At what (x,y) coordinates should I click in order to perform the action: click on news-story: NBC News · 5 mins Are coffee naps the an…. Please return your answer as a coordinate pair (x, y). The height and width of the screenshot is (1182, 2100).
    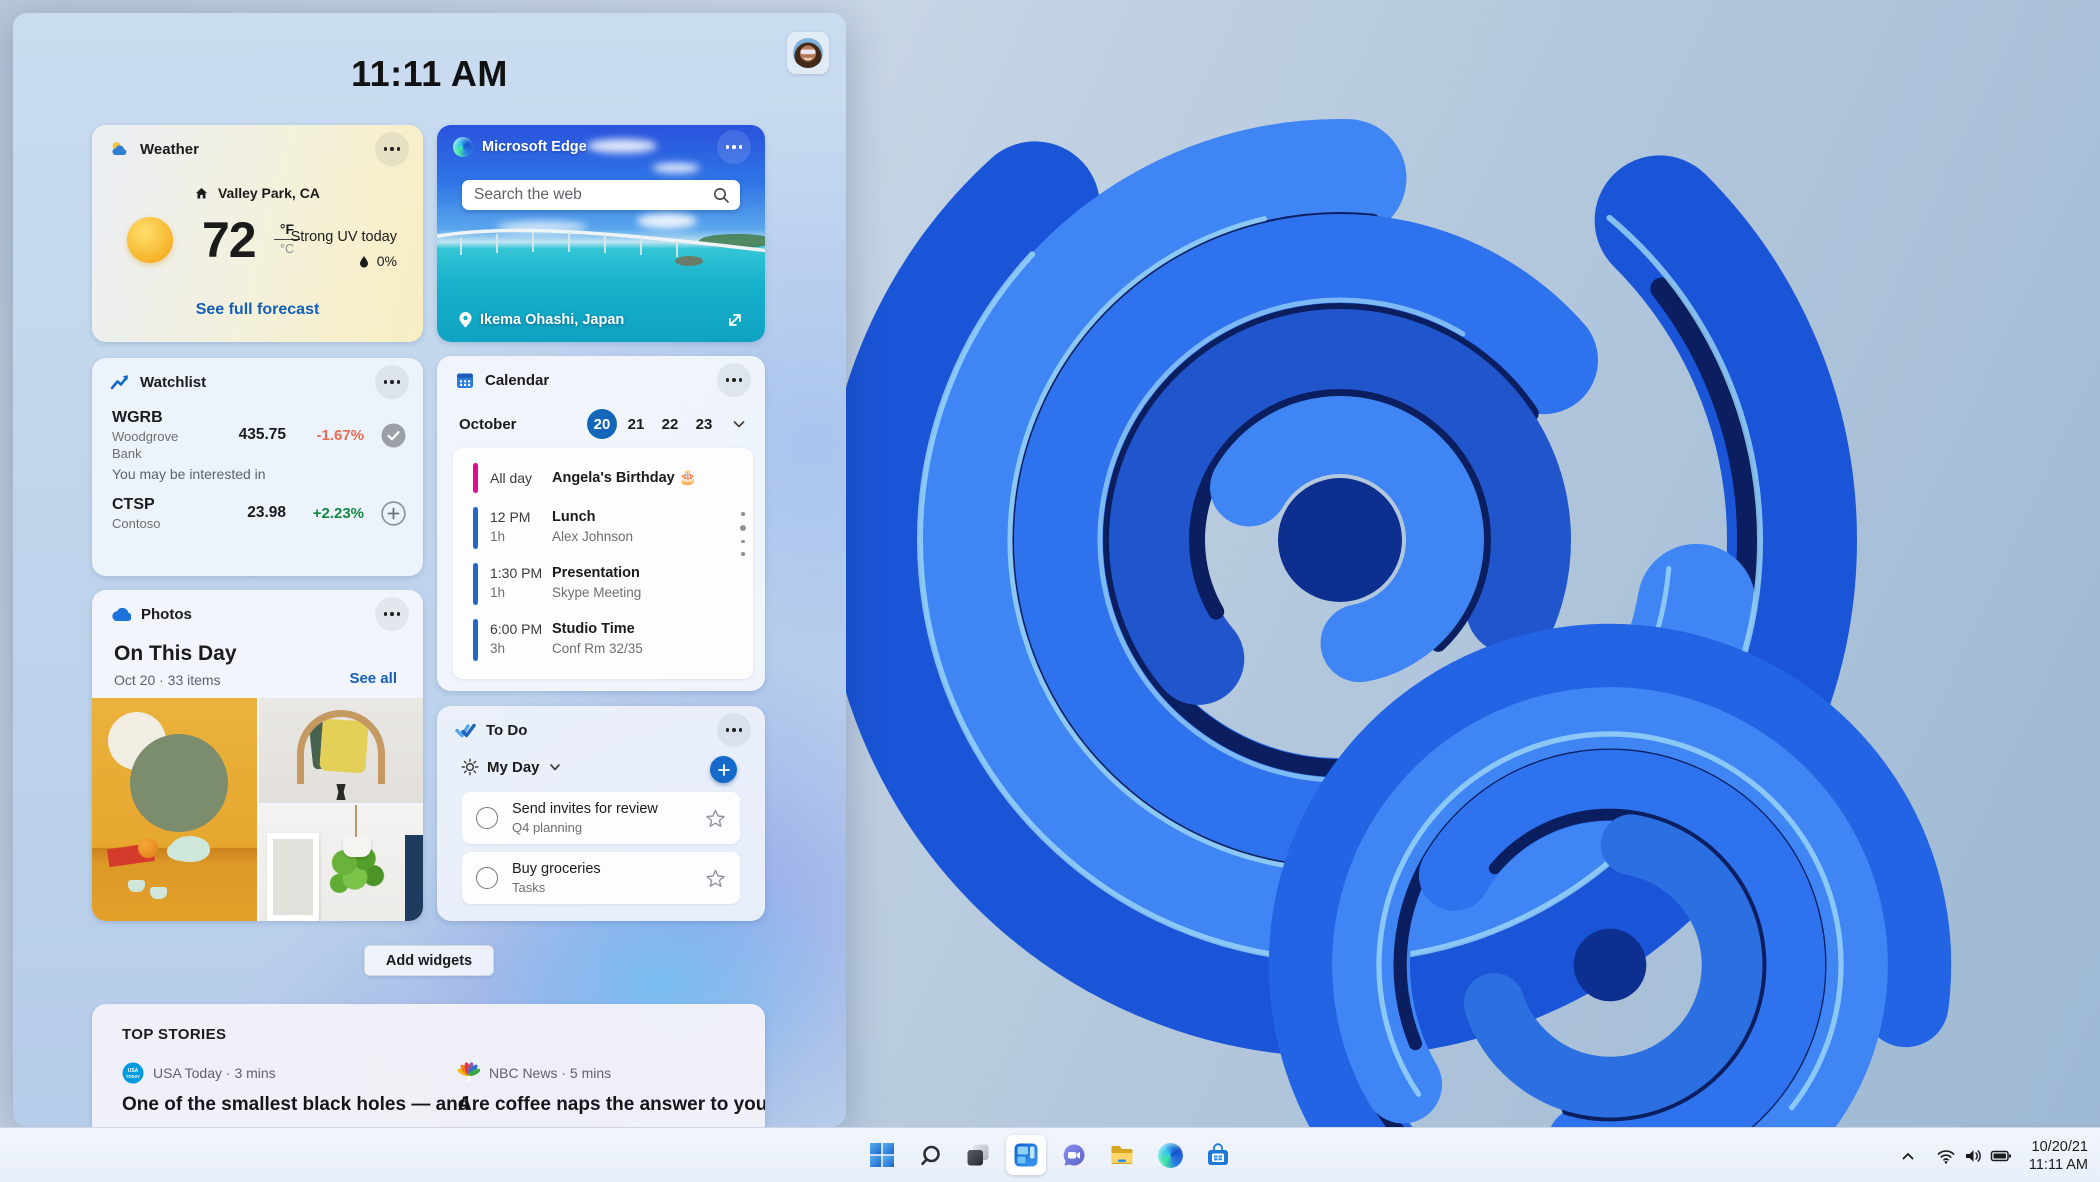
    Looking at the image, I should click on (611, 1089).